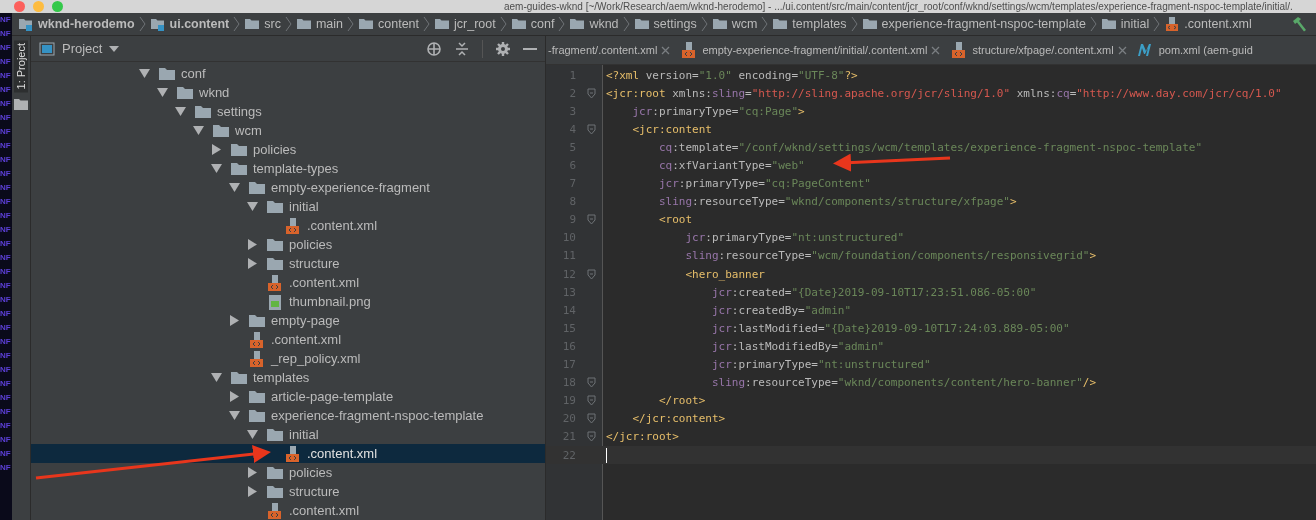 This screenshot has width=1316, height=520. Describe the element at coordinates (288, 73) in the screenshot. I see `tree-item: conf` at that location.